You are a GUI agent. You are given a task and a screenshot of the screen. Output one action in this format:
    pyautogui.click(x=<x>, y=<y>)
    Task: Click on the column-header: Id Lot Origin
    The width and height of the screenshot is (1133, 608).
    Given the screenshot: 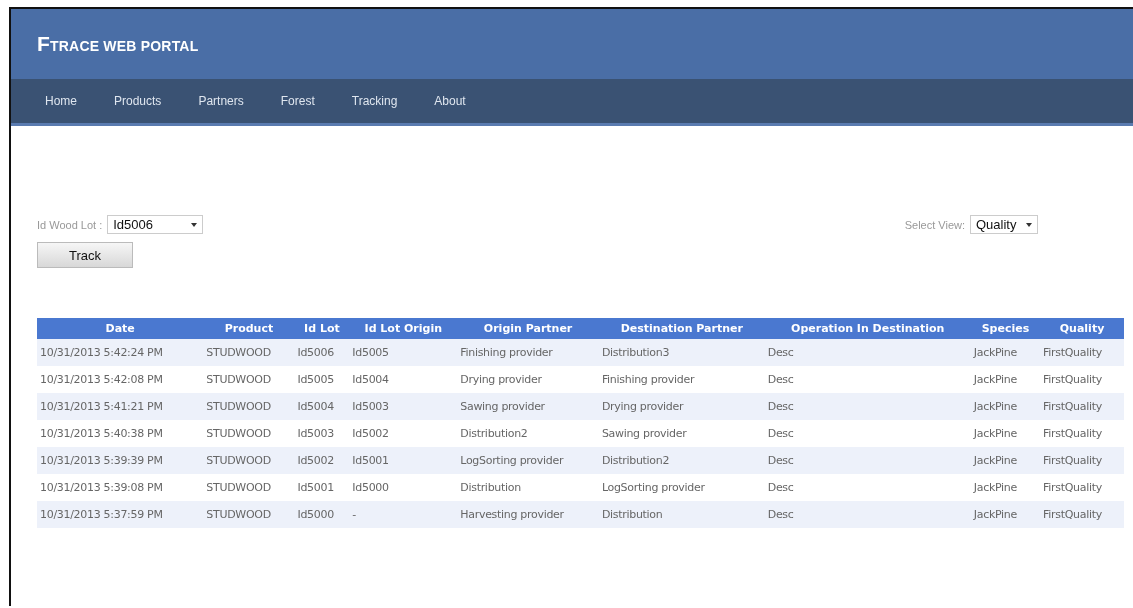 What is the action you would take?
    pyautogui.click(x=403, y=328)
    